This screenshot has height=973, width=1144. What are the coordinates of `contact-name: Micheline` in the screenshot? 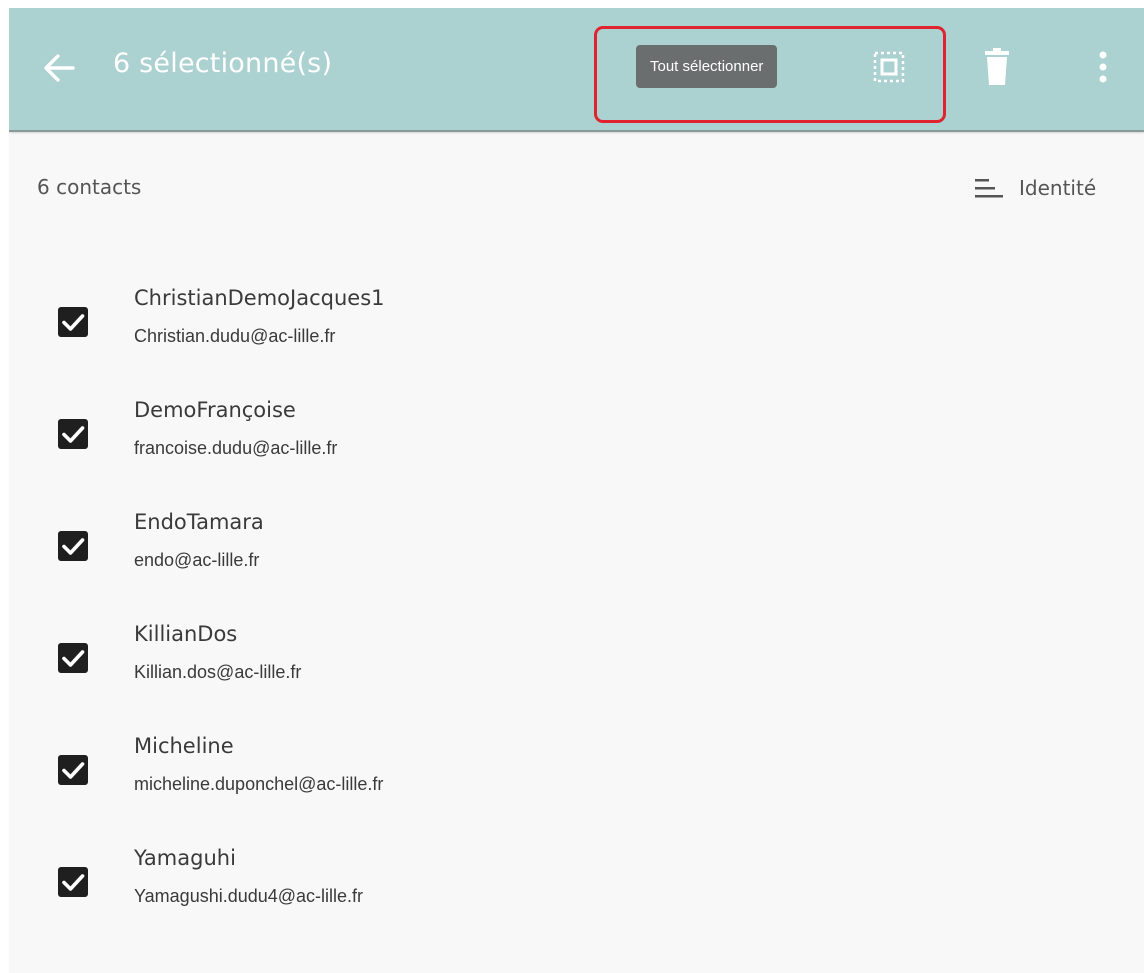 It's located at (184, 746).